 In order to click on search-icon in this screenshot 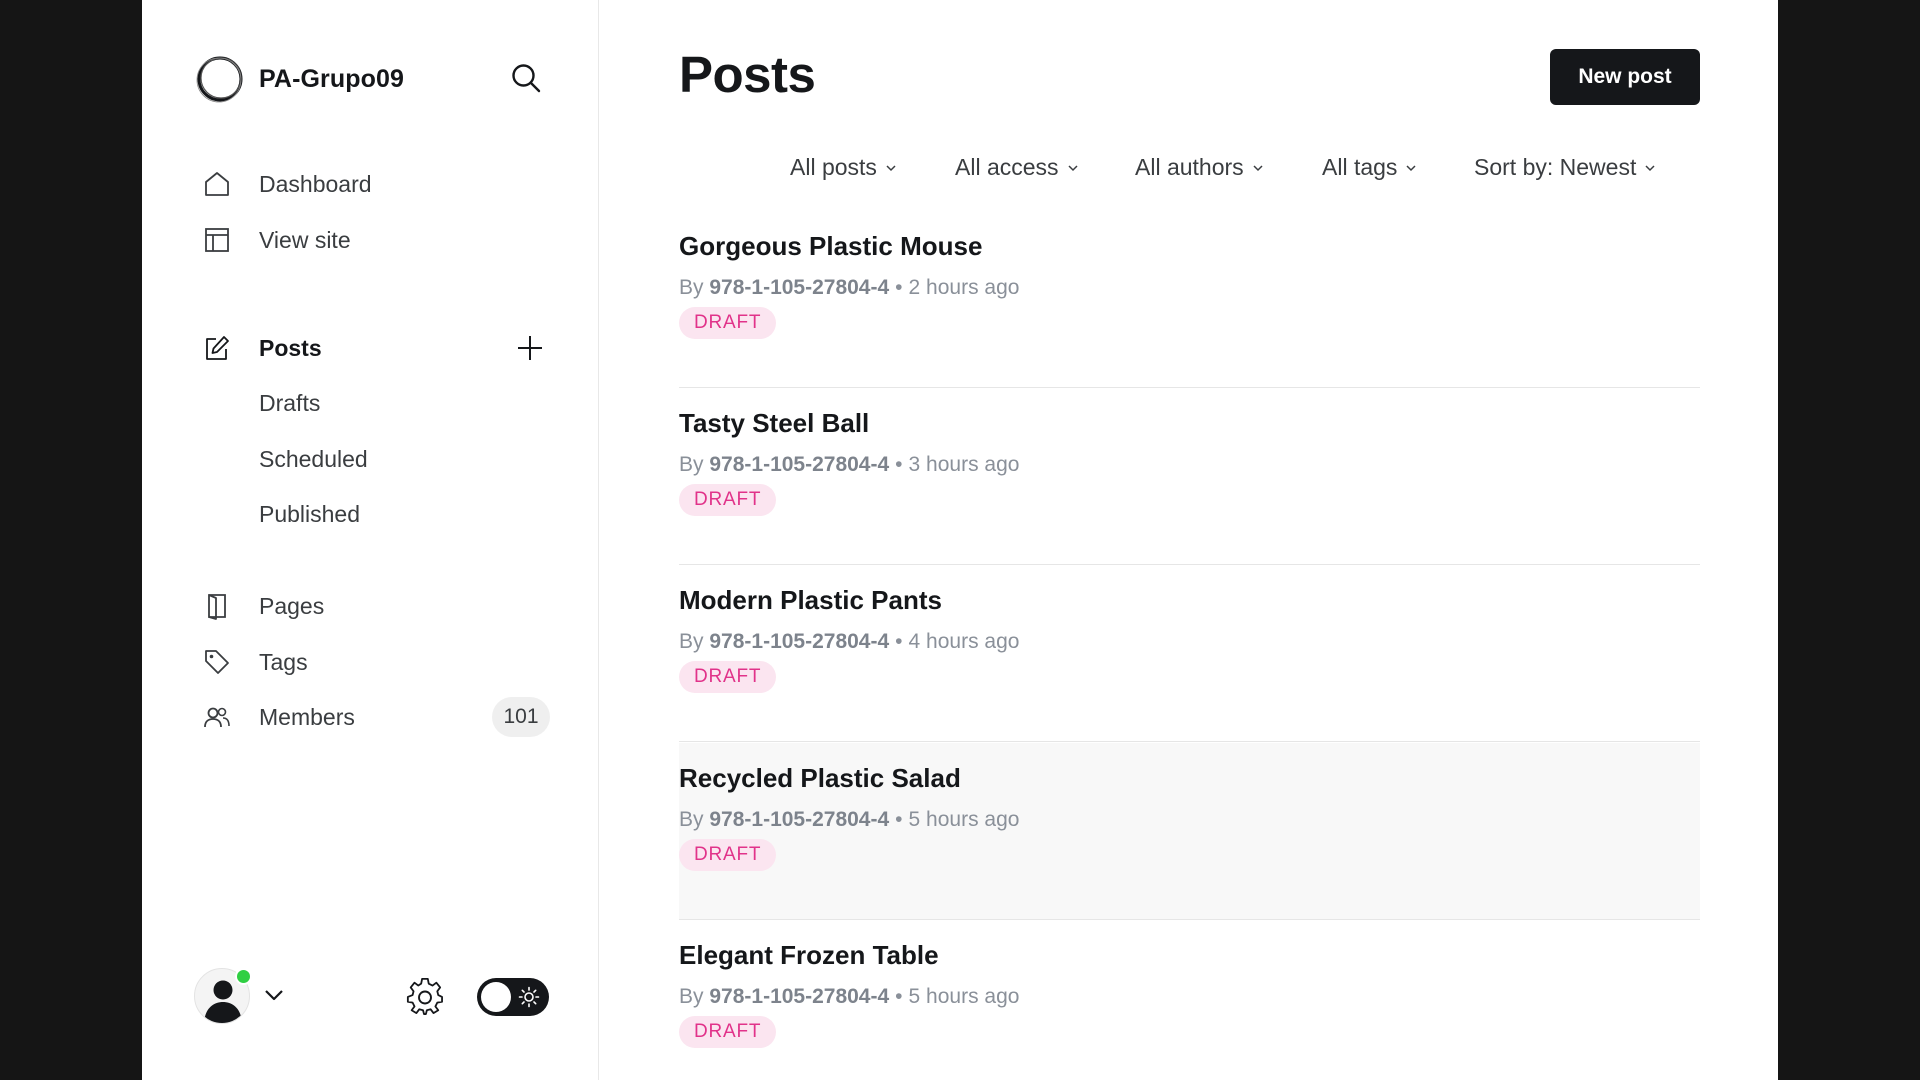, I will do `click(526, 78)`.